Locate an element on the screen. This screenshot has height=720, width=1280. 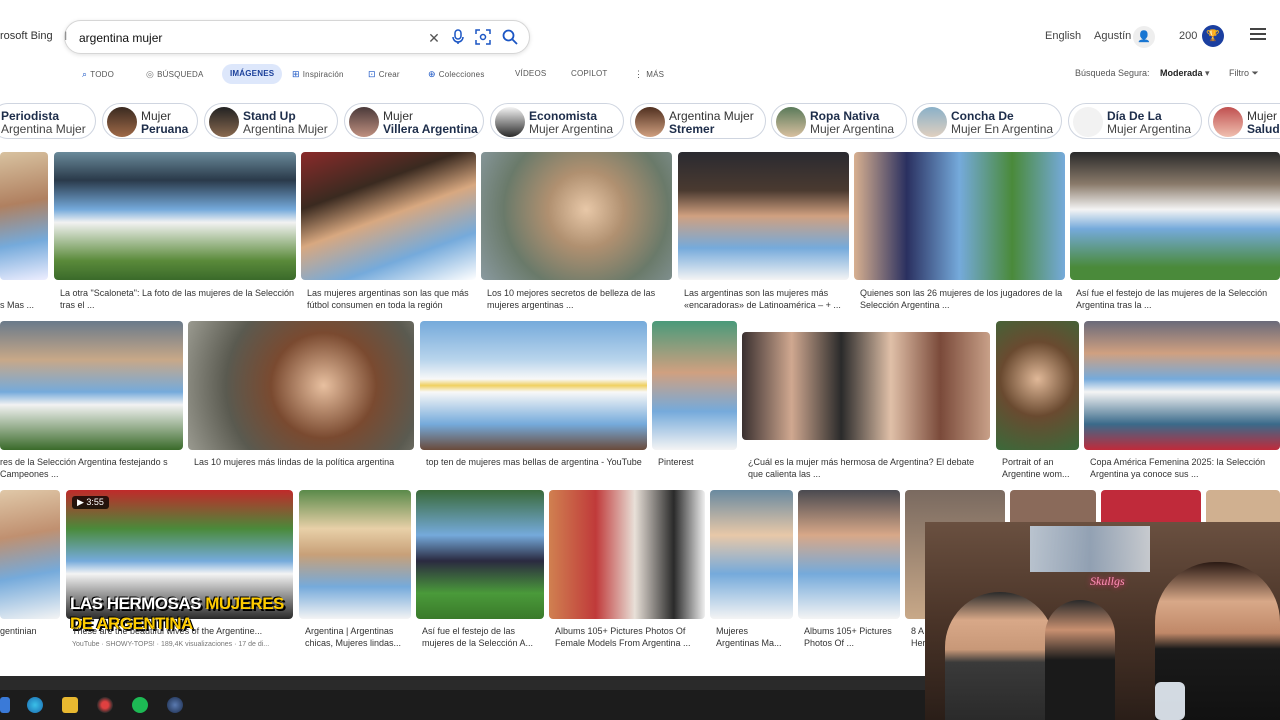
image-caption: Pinterest is located at coordinates (697, 462).